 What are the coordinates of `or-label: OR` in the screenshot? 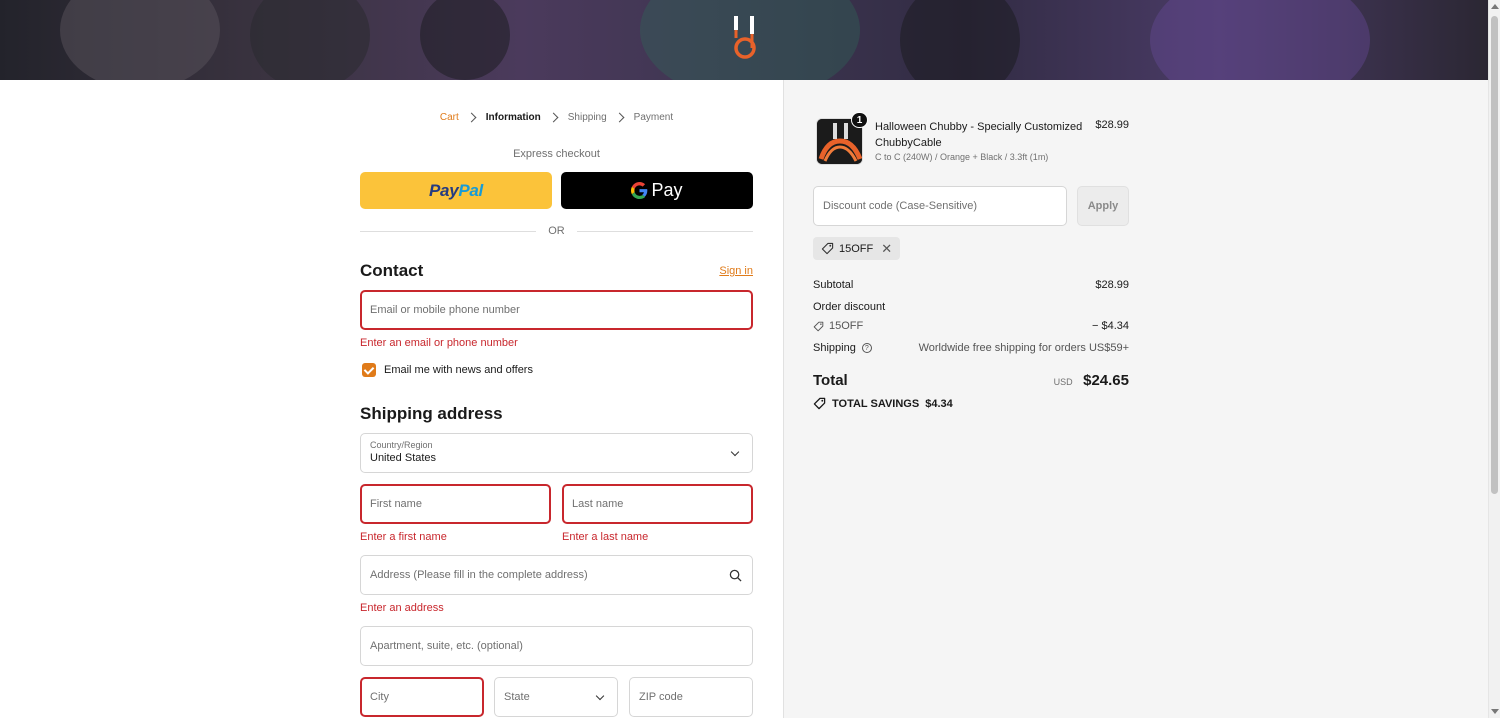 It's located at (556, 231).